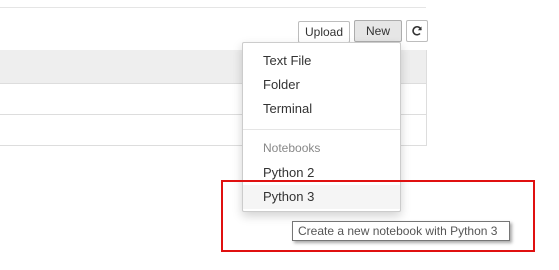 This screenshot has height=270, width=559. Describe the element at coordinates (321, 85) in the screenshot. I see `menu-item-folder: Folder` at that location.